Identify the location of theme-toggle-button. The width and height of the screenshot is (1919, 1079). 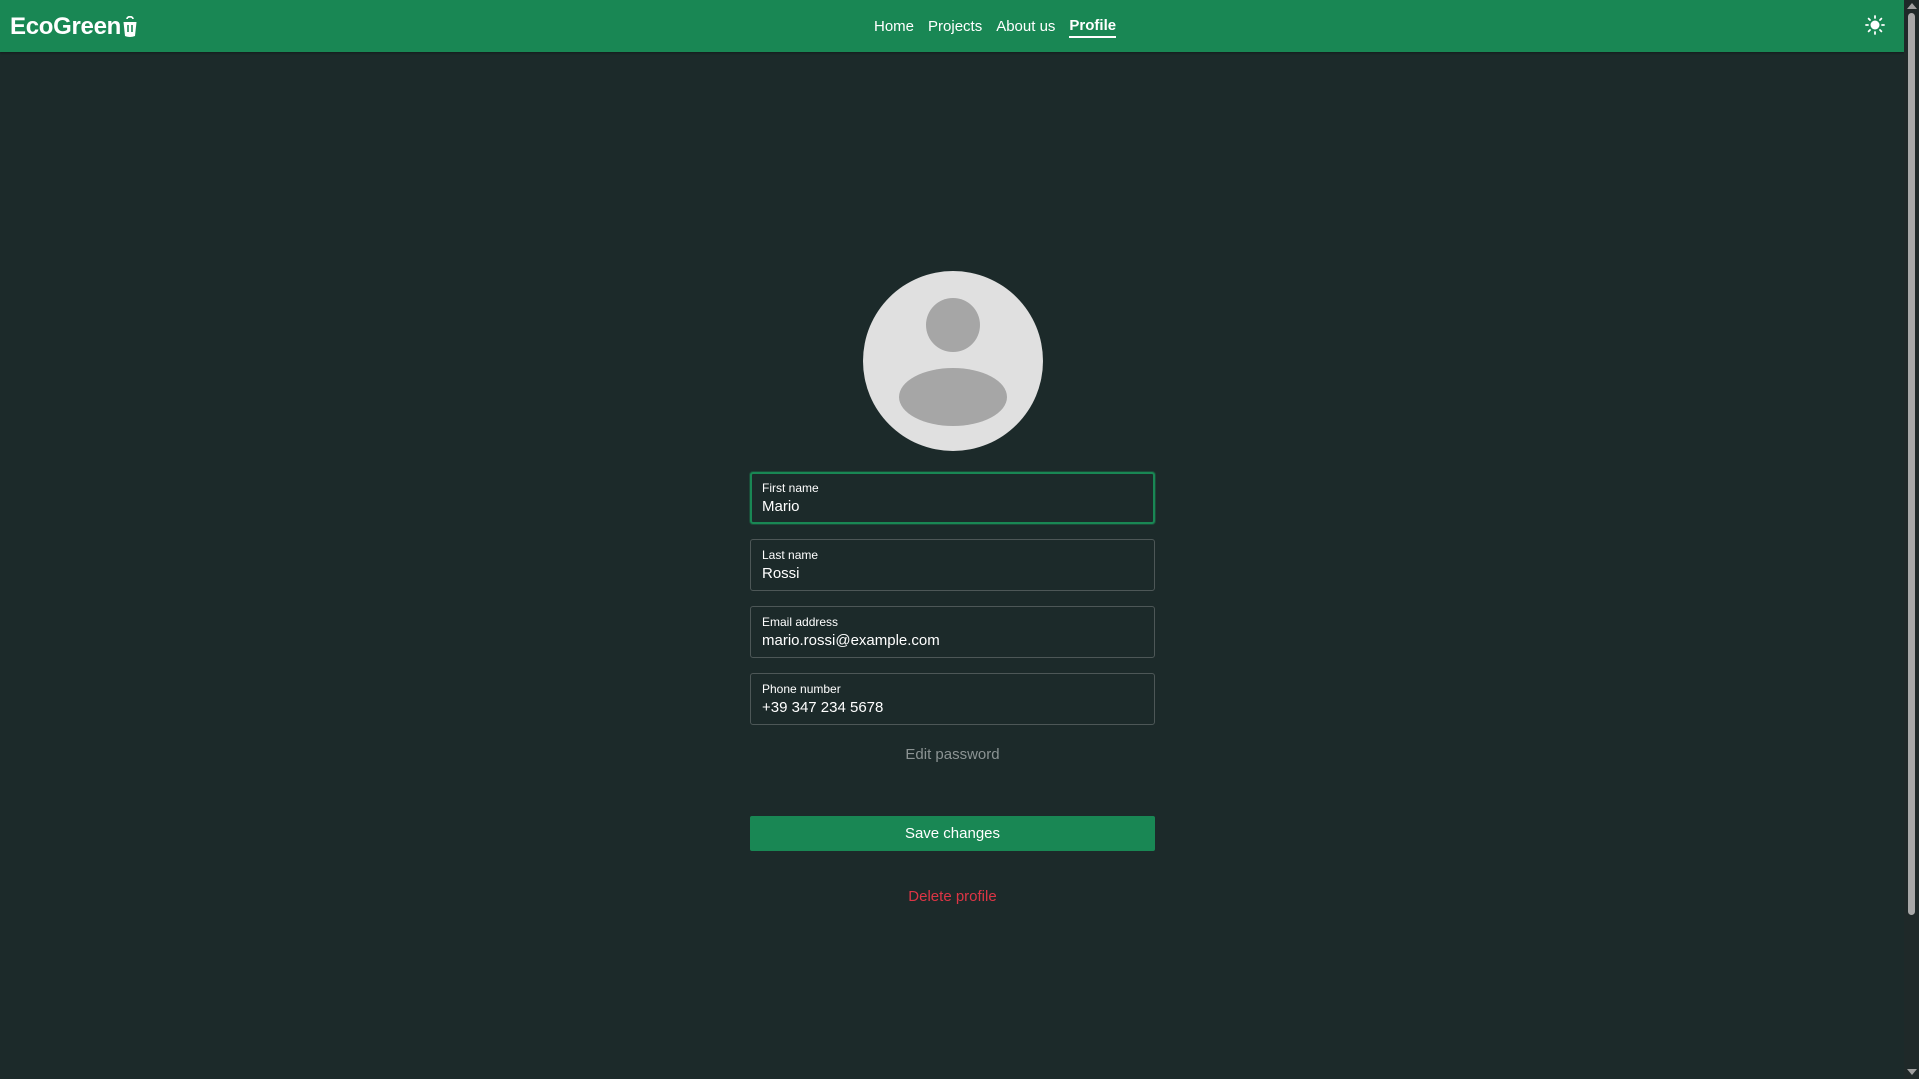
(1875, 27).